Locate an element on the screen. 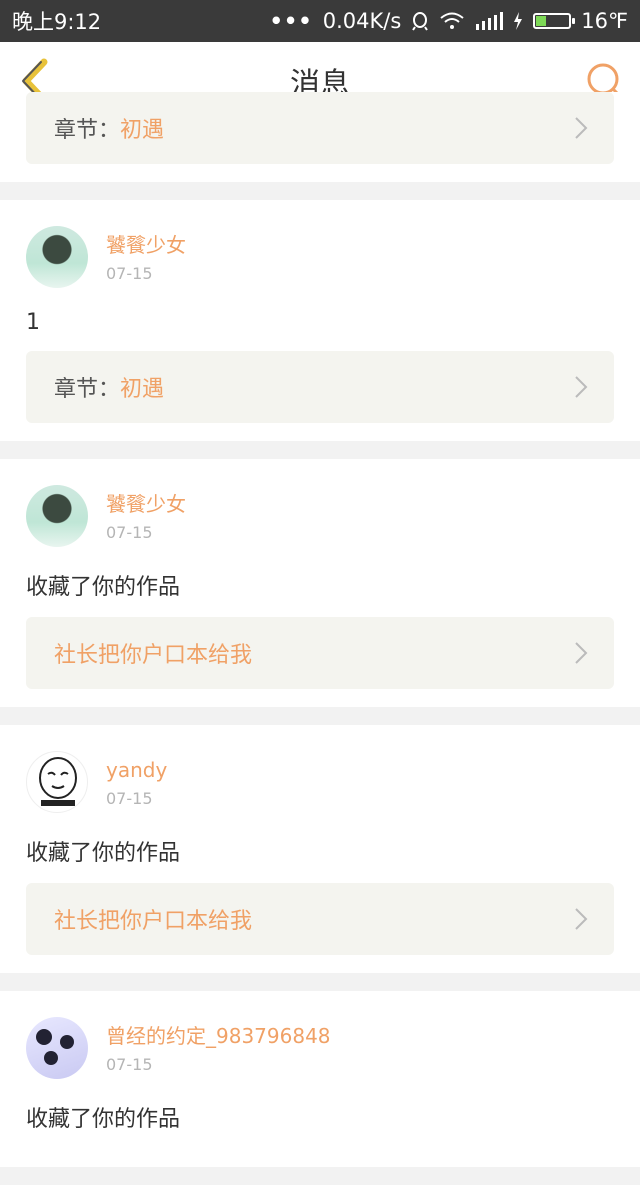 This screenshot has width=640, height=1185. message-card: 章节： 初遇 is located at coordinates (320, 137).